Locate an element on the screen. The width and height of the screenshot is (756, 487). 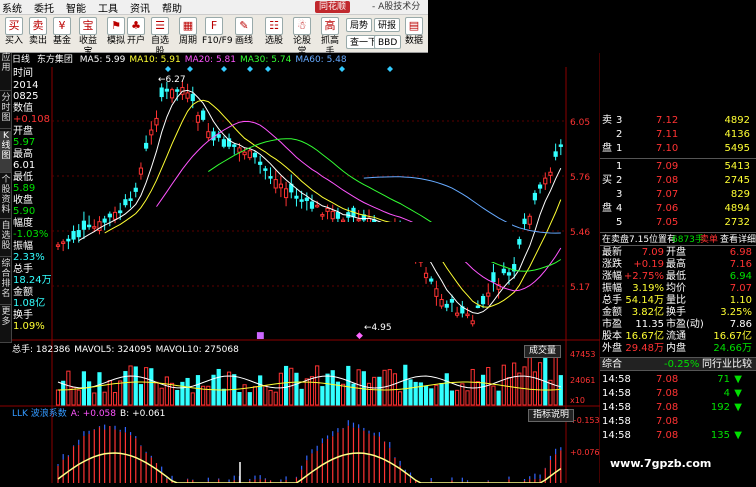
toolbar-icon: ☃ is located at coordinates (302, 26).